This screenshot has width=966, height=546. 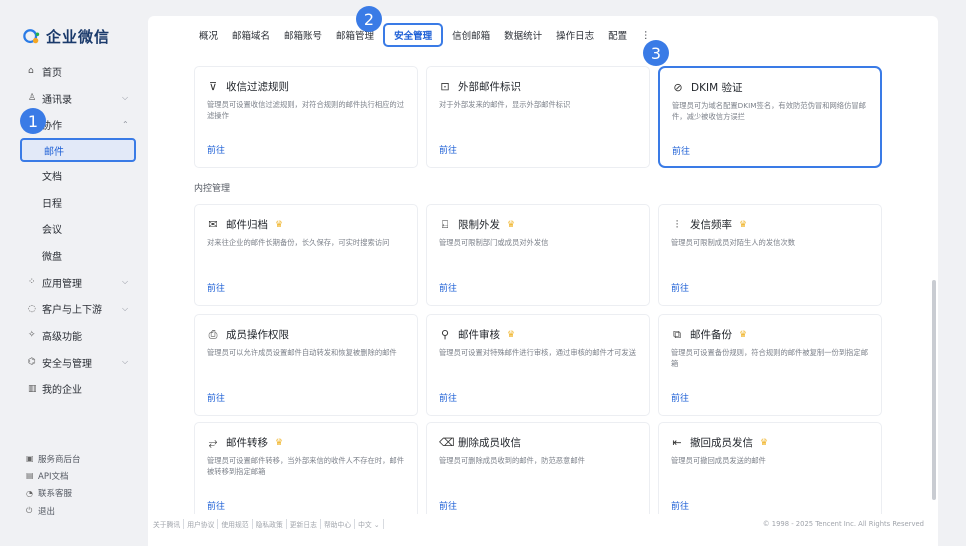 What do you see at coordinates (538, 365) in the screenshot?
I see `feature-card: ⚲ 邮件审核 ♛ 管理员可设置对特殊邮件进行审核，通过审核的邮件才可发送 前往` at bounding box center [538, 365].